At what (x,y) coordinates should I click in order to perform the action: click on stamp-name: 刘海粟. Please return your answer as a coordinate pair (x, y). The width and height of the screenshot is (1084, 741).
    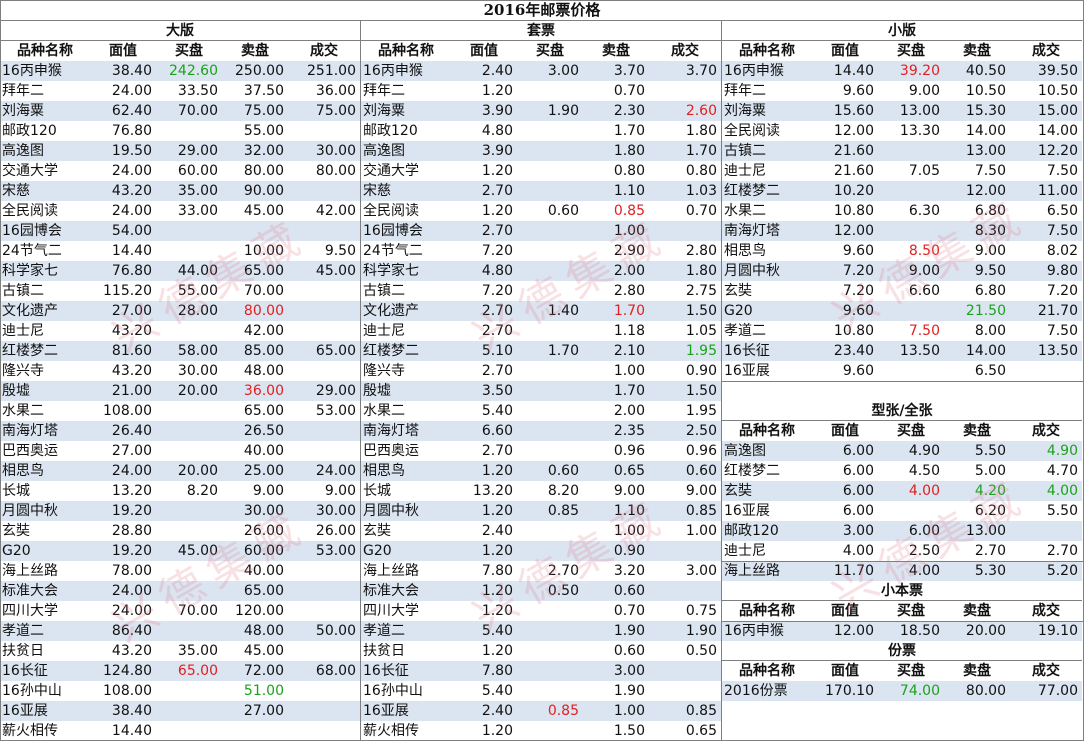
    Looking at the image, I should click on (745, 111).